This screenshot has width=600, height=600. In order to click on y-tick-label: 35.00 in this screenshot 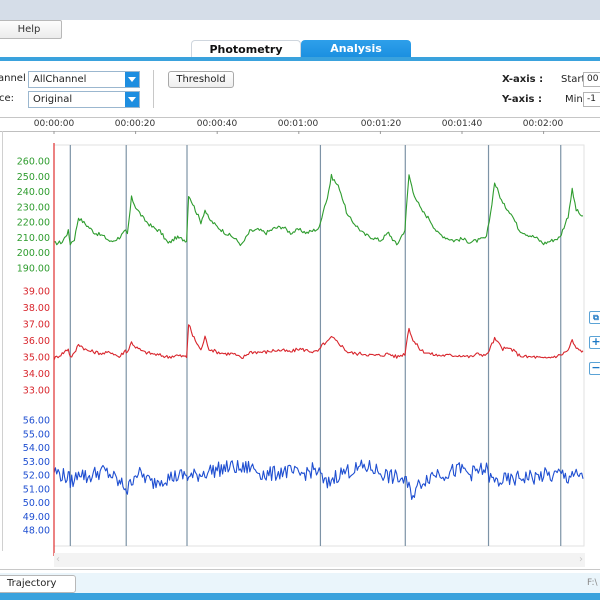, I will do `click(36, 358)`.